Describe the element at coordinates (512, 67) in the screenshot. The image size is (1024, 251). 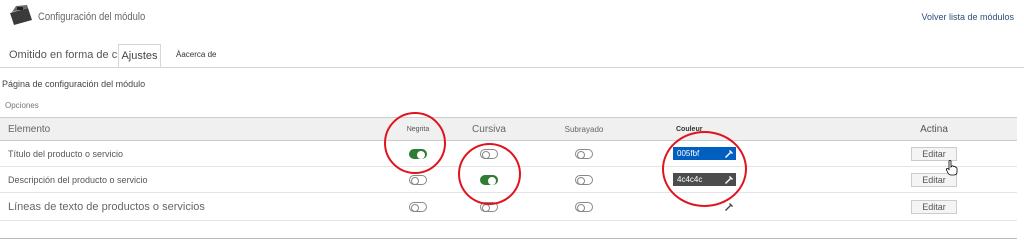
I see `tab-divider` at that location.